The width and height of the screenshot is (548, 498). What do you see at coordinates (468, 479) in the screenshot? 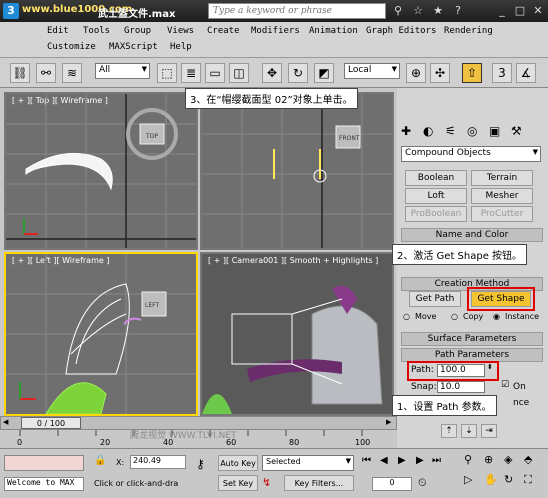
I see `fov-icon: ▷` at bounding box center [468, 479].